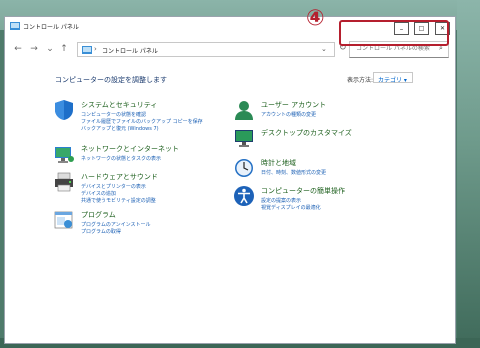  I want to click on category-title: 時計と地域, so click(278, 163).